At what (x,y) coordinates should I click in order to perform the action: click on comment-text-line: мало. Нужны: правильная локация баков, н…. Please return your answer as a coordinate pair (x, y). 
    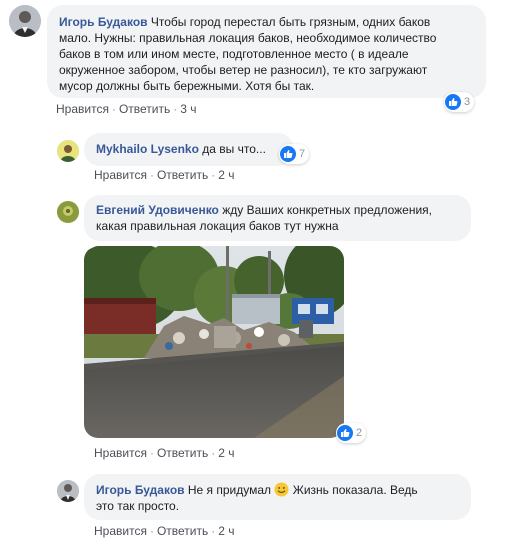
    Looking at the image, I should click on (248, 38).